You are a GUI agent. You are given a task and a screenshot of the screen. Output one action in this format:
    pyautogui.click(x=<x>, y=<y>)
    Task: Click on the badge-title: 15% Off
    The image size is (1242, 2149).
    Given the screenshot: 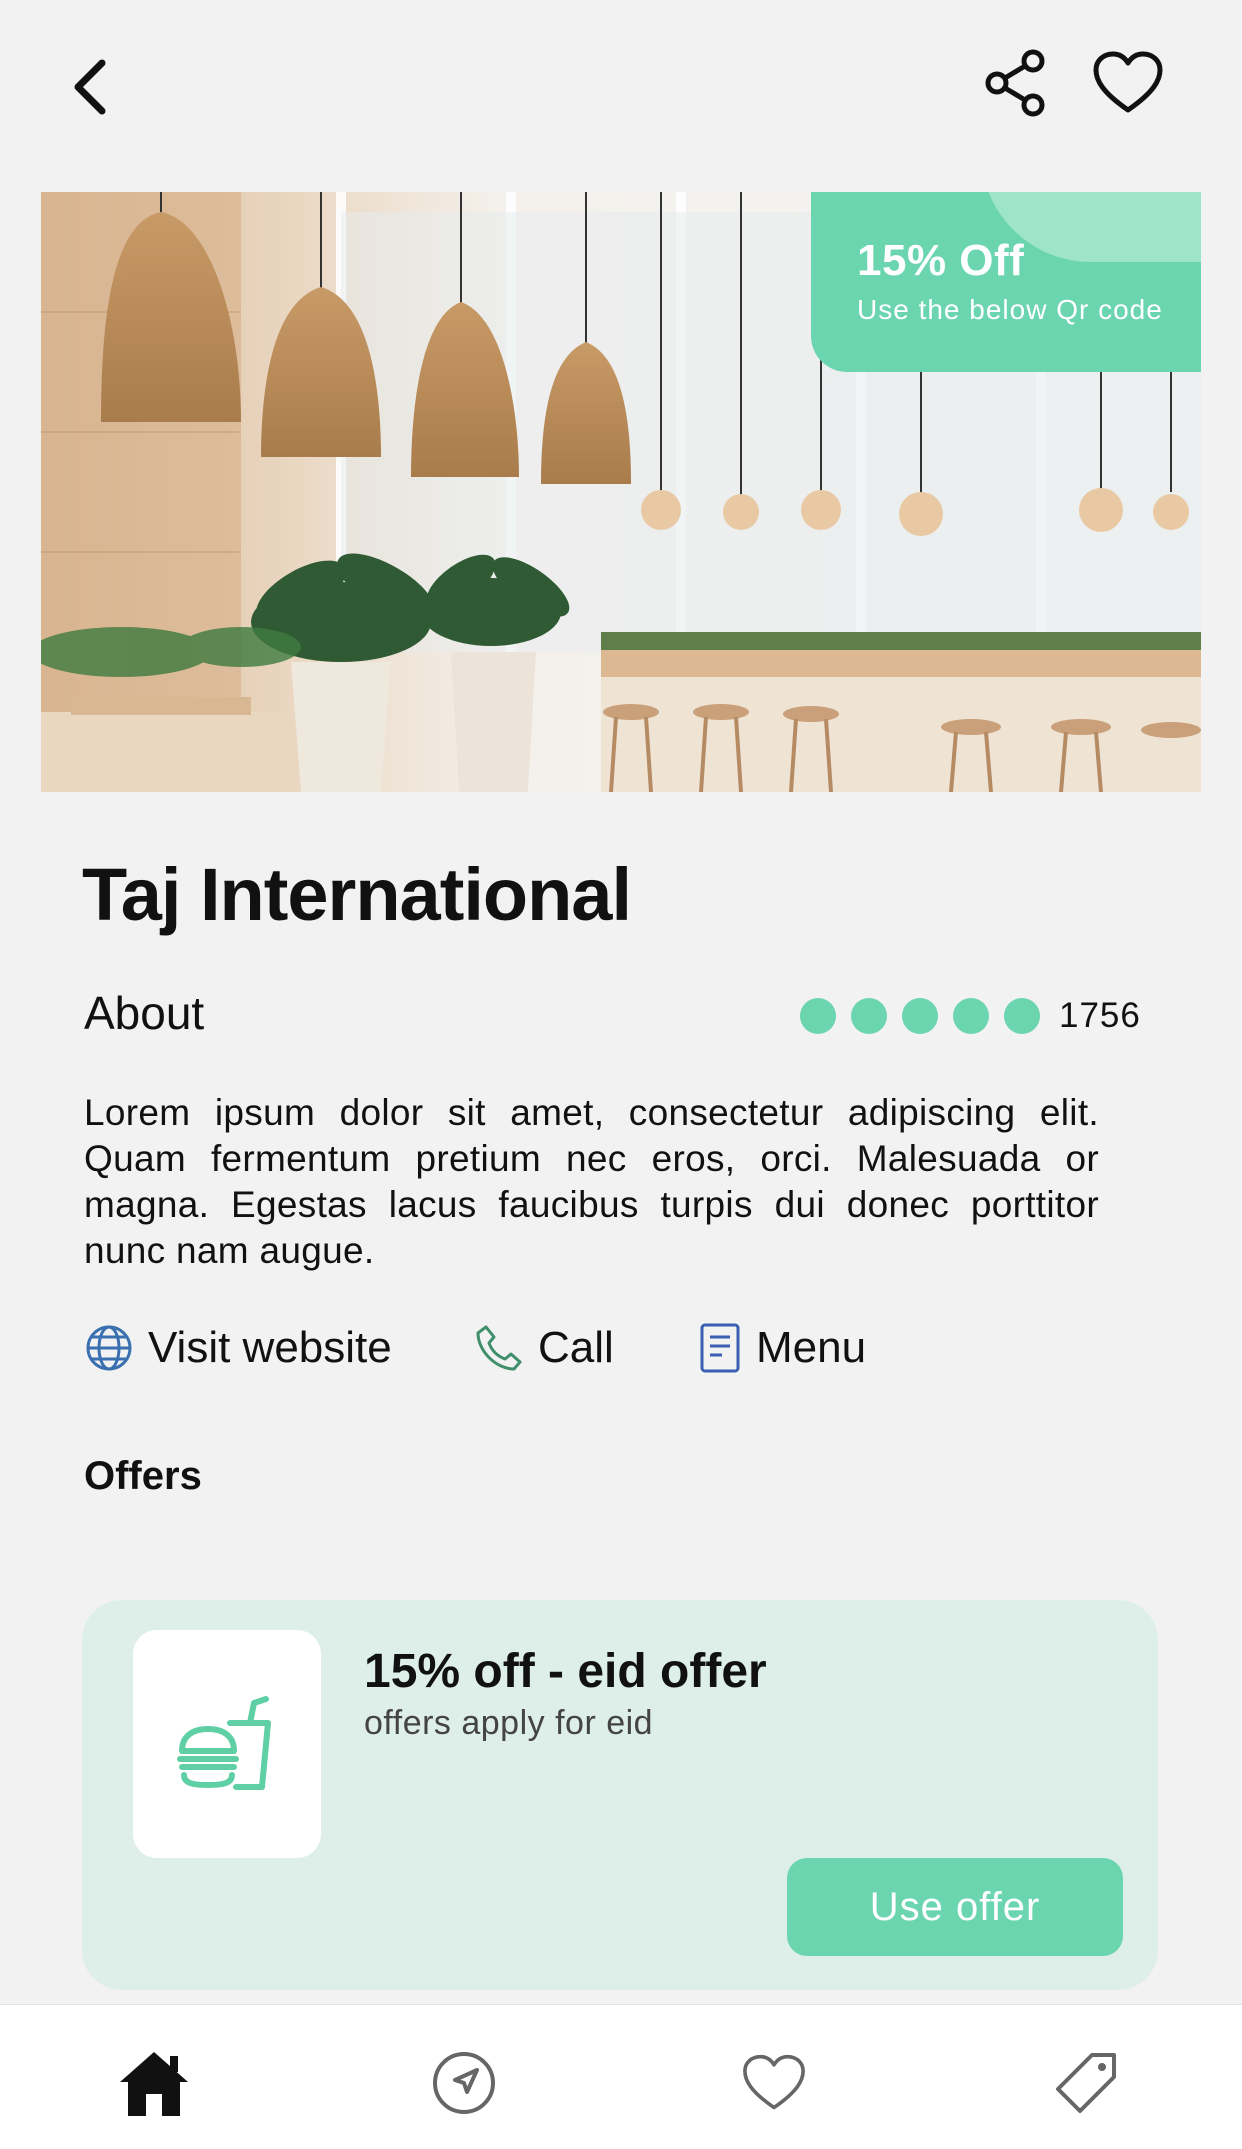 What is the action you would take?
    pyautogui.click(x=941, y=260)
    